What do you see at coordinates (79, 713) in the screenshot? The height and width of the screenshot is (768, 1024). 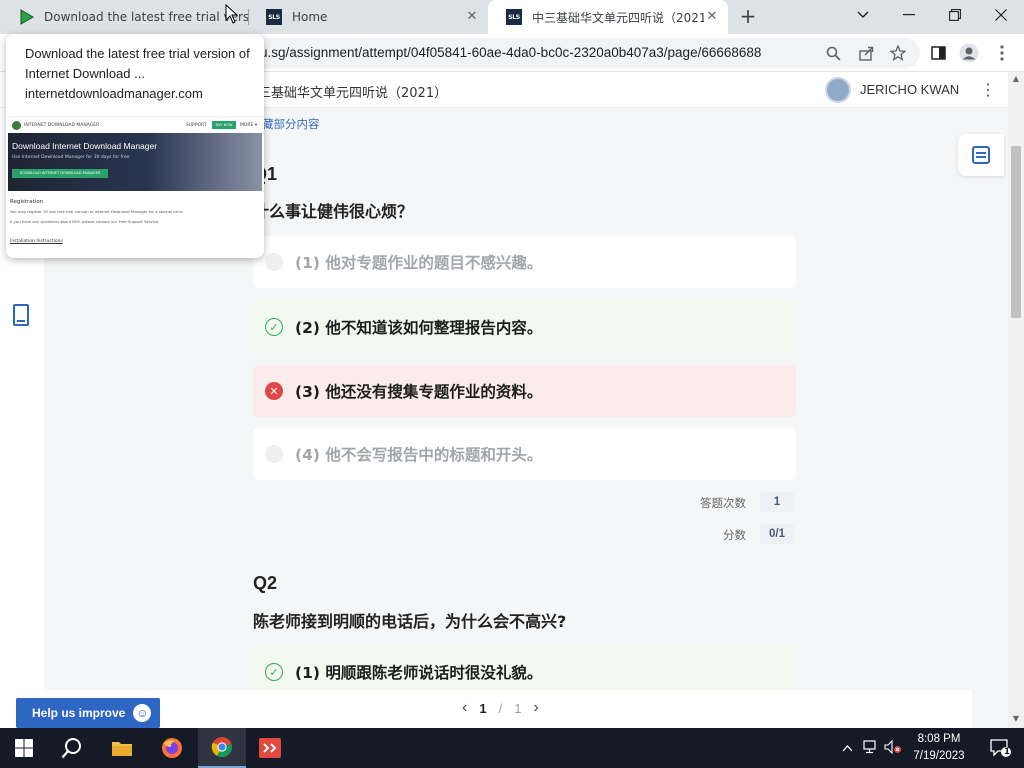 I see `help-button-label: Help us improve` at bounding box center [79, 713].